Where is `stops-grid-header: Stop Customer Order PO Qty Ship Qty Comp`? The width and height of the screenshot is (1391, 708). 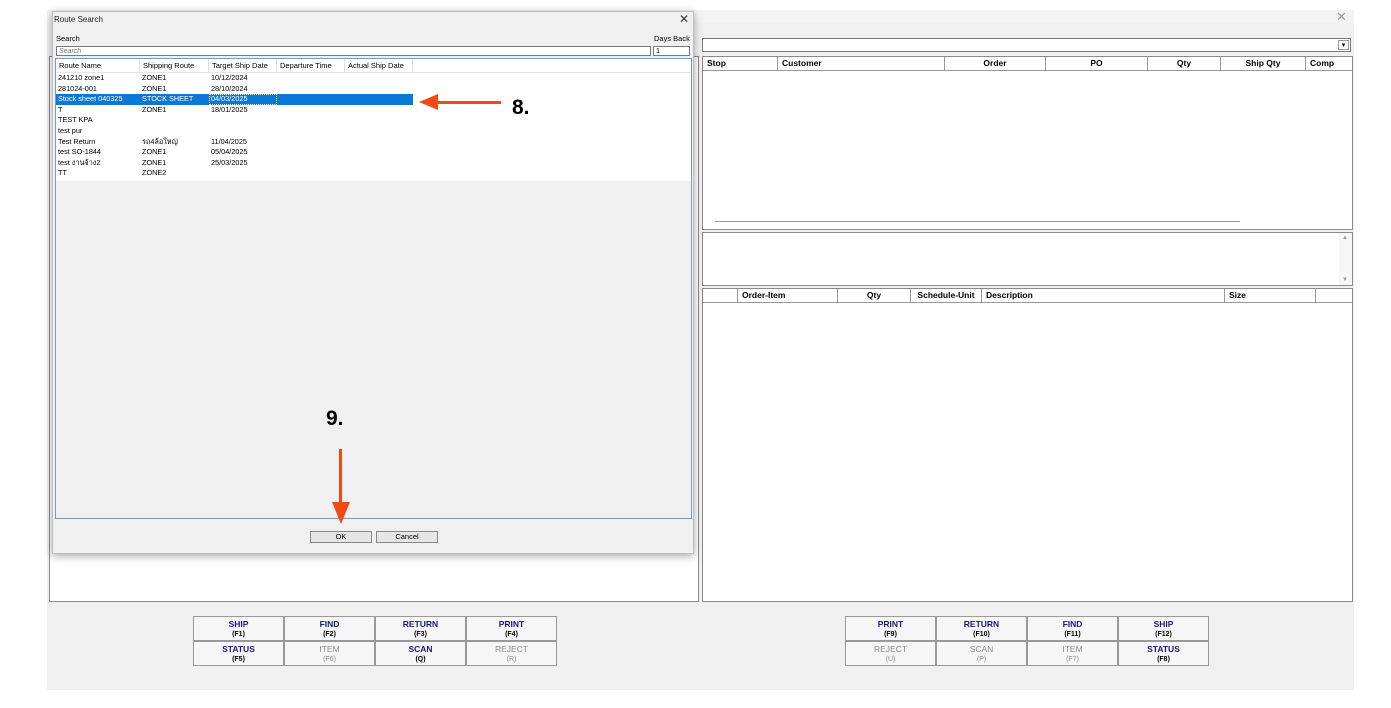 stops-grid-header: Stop Customer Order PO Qty Ship Qty Comp is located at coordinates (1027, 64).